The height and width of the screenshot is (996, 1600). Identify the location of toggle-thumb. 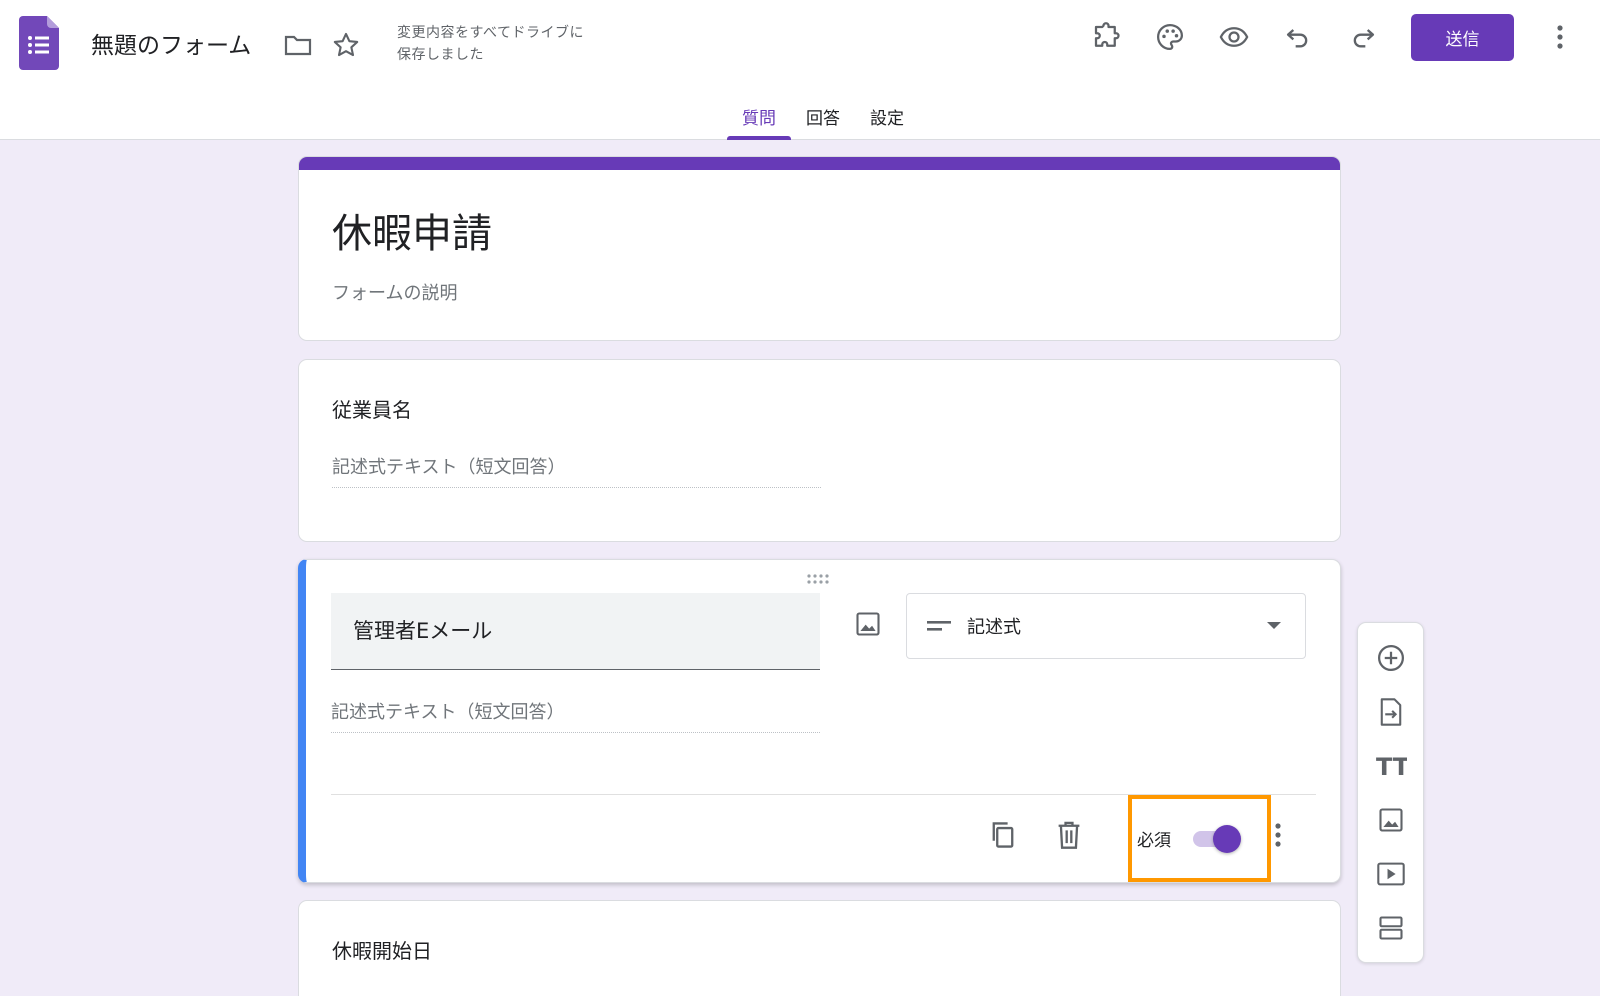
(1227, 839).